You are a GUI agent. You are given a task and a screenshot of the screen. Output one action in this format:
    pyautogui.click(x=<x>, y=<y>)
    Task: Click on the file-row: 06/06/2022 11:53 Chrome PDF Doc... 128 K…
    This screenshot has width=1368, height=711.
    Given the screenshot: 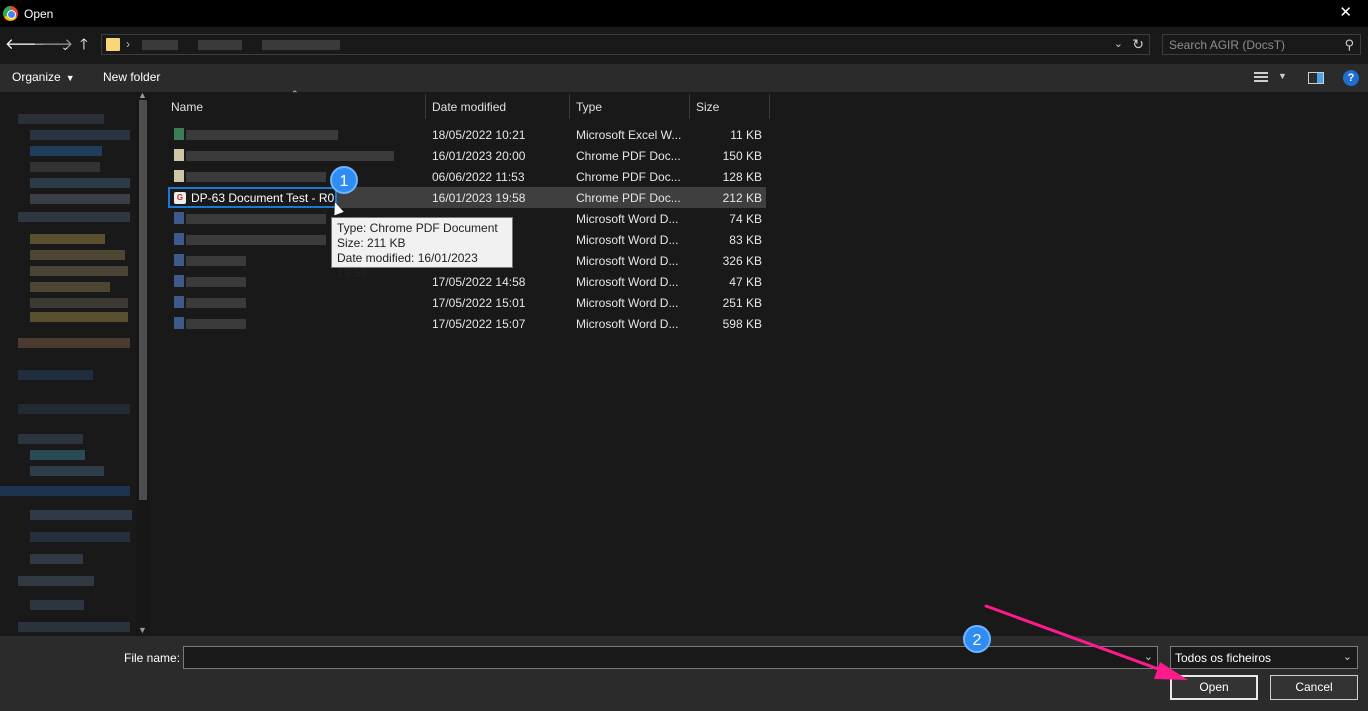 What is the action you would take?
    pyautogui.click(x=467, y=176)
    